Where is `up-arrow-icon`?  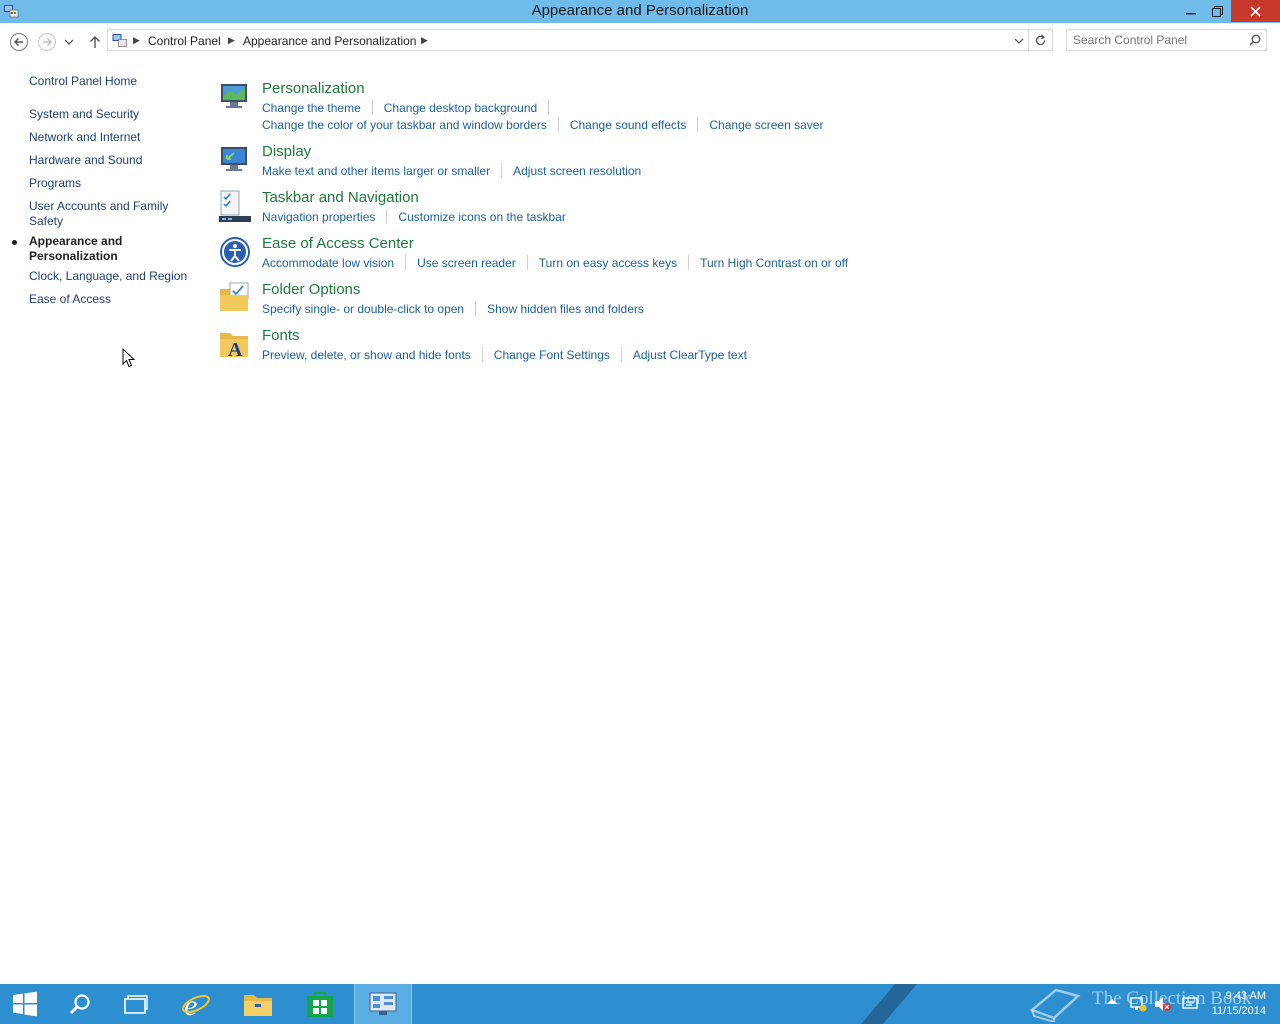 up-arrow-icon is located at coordinates (95, 42).